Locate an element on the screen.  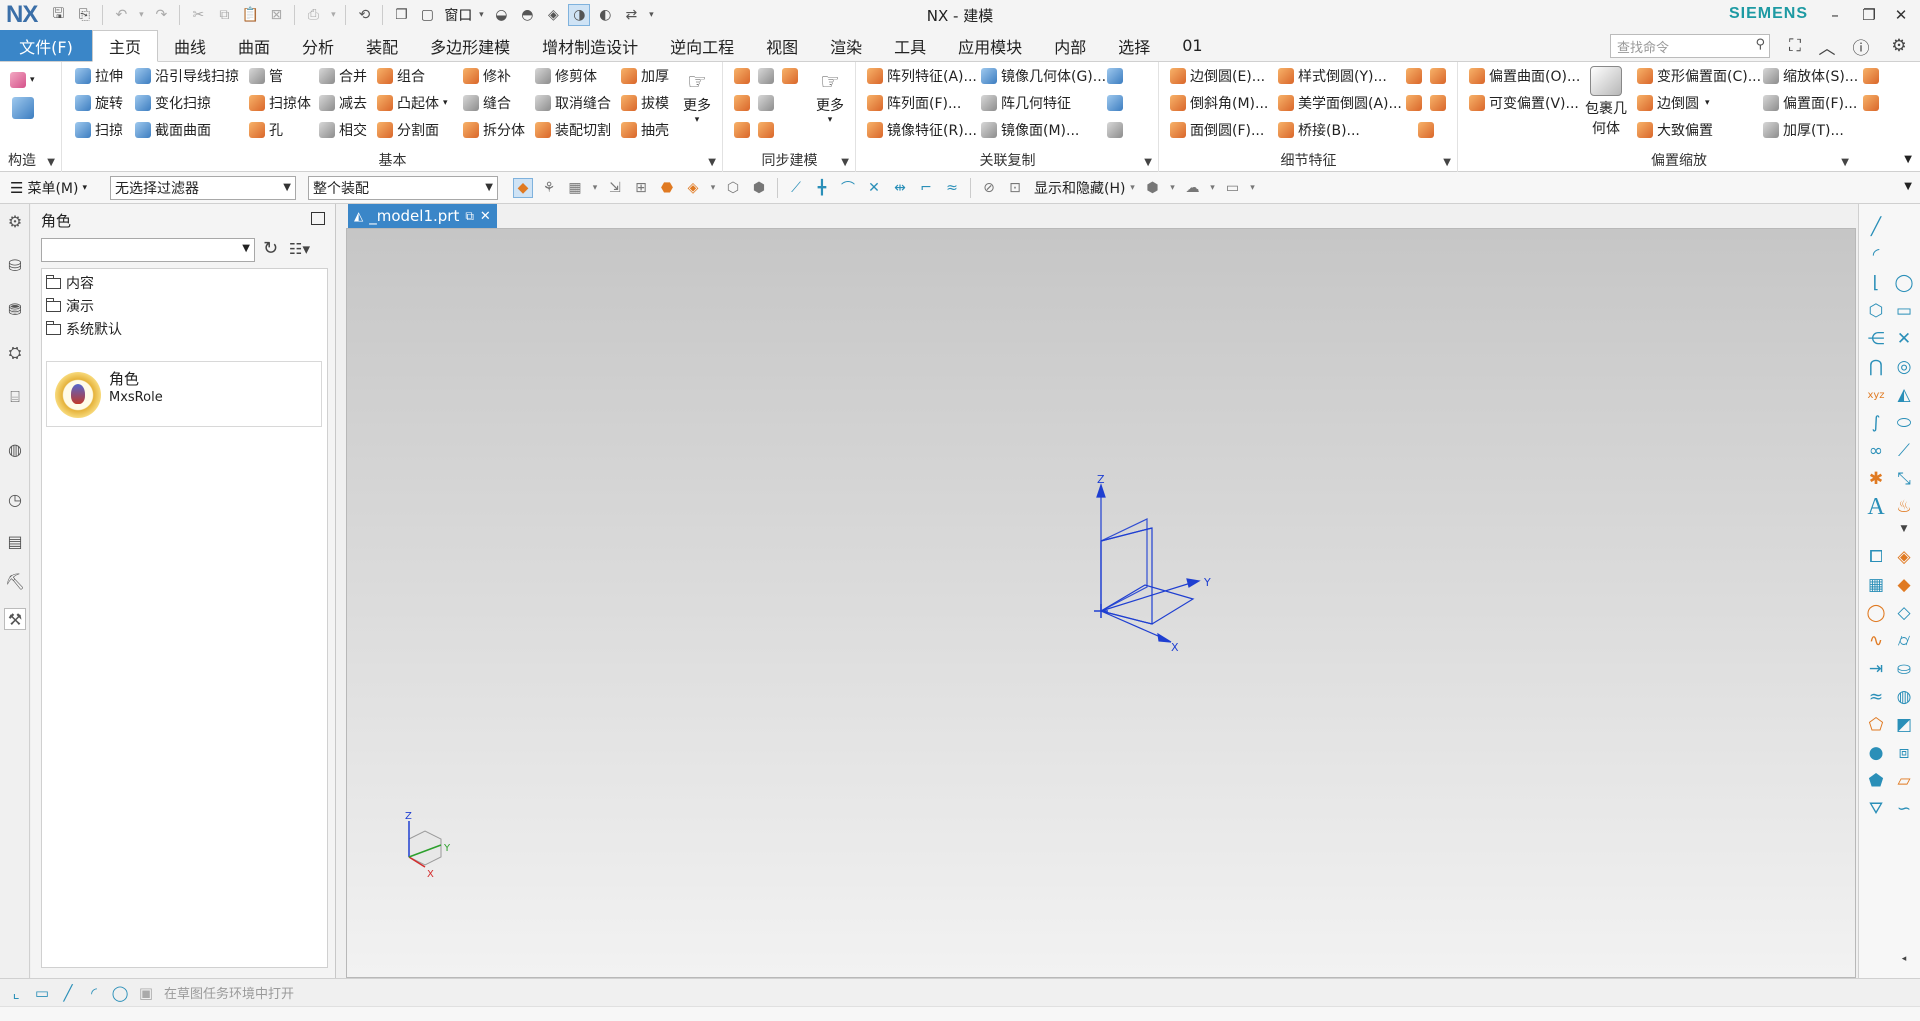
restore-button: ❐ is located at coordinates (1869, 15).